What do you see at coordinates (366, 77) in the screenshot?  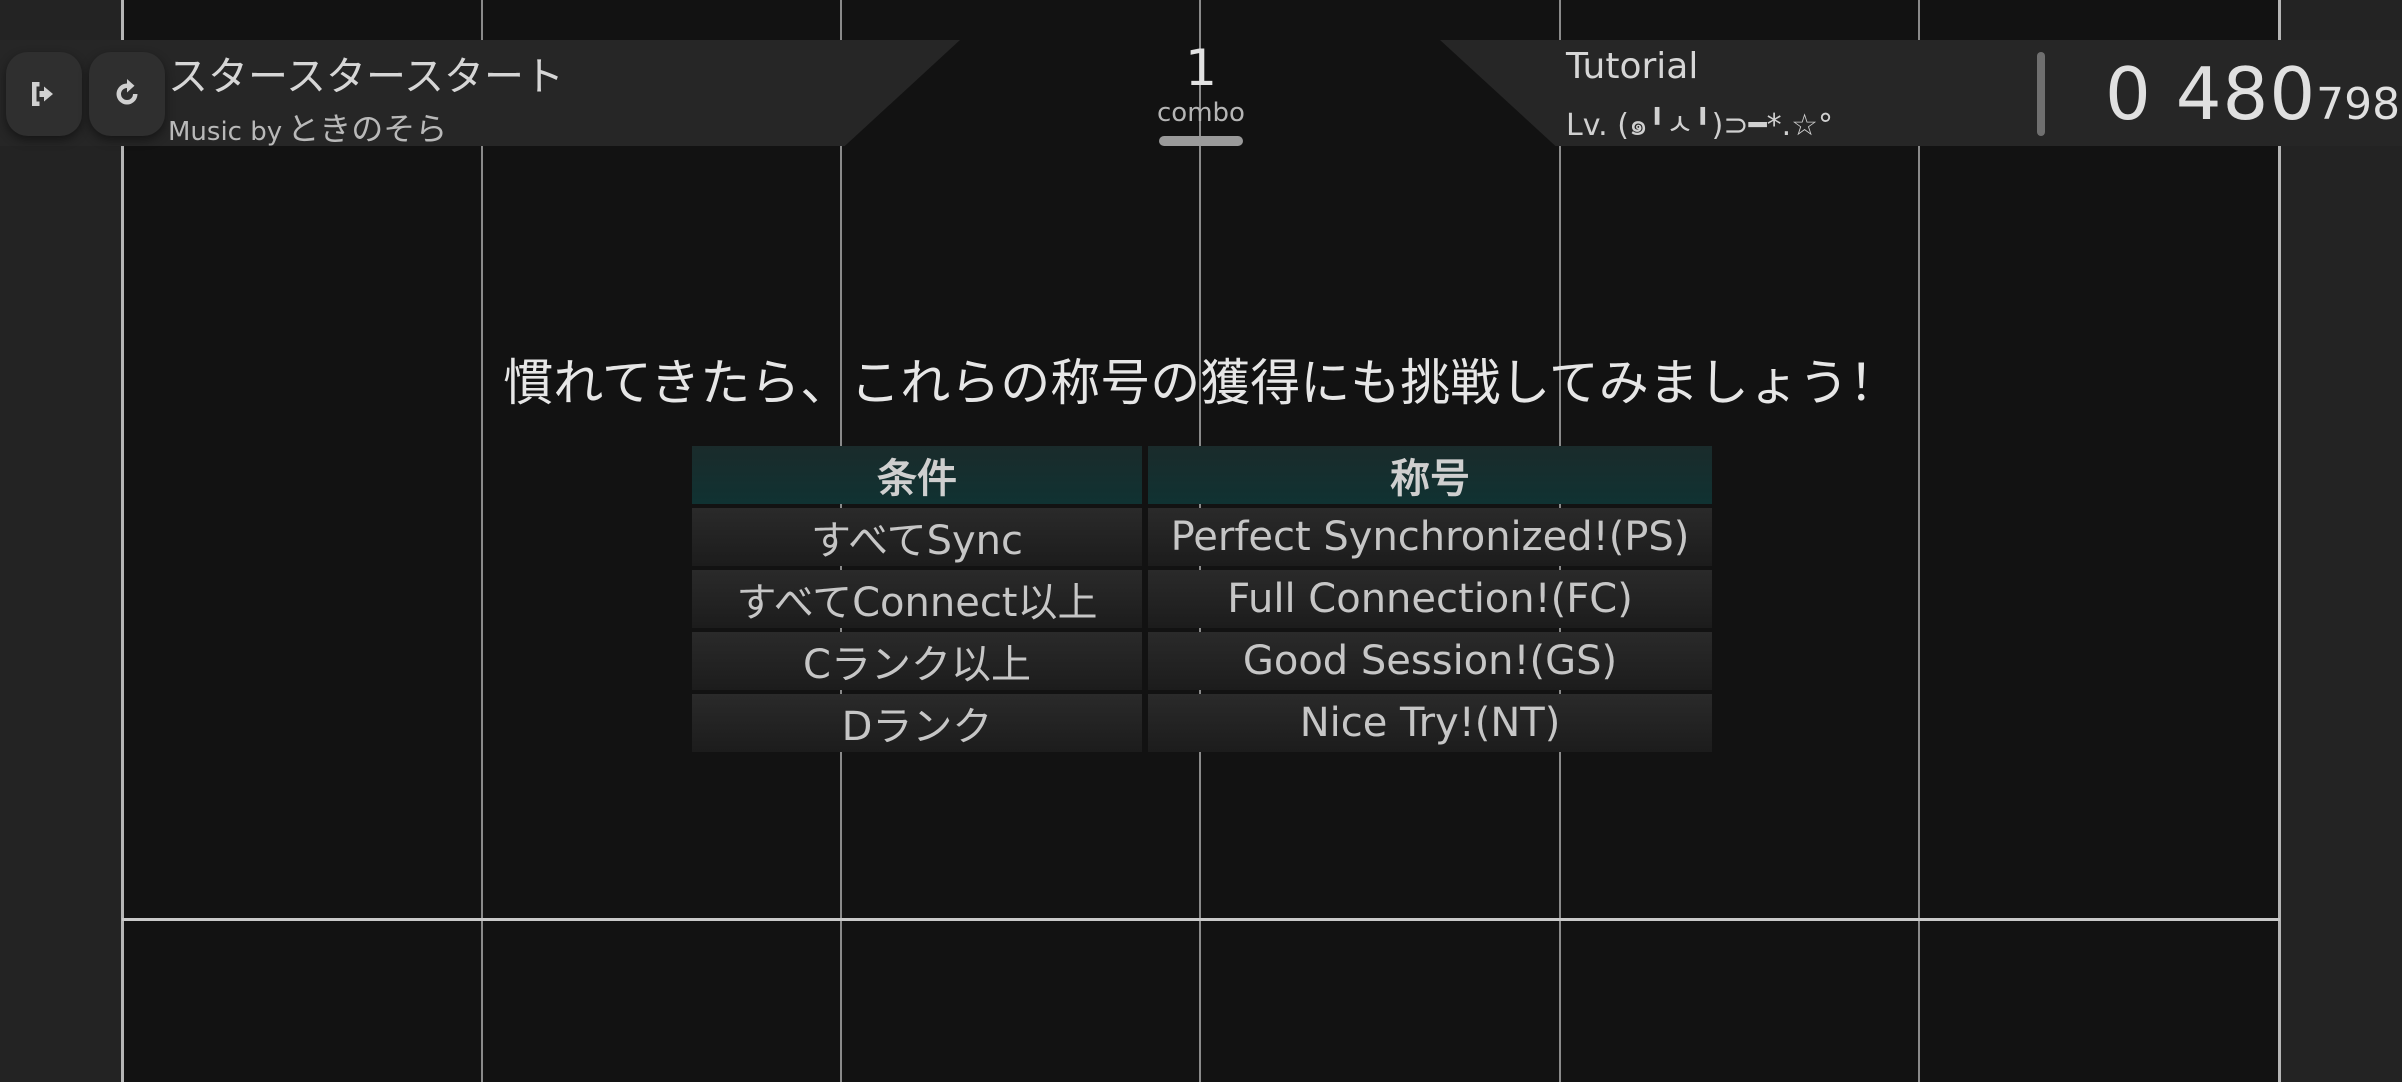 I see `song-title: スタースタースタート` at bounding box center [366, 77].